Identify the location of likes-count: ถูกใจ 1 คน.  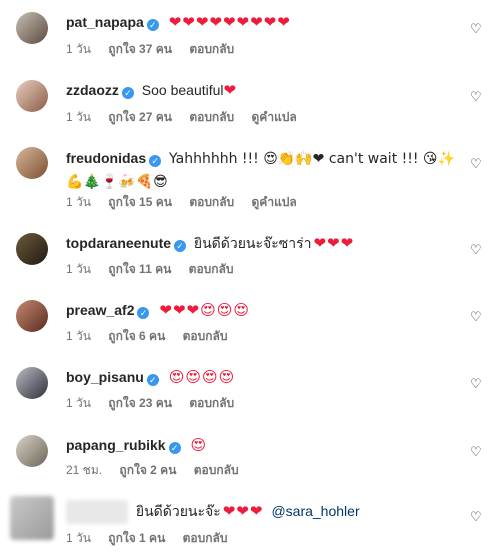
(136, 538).